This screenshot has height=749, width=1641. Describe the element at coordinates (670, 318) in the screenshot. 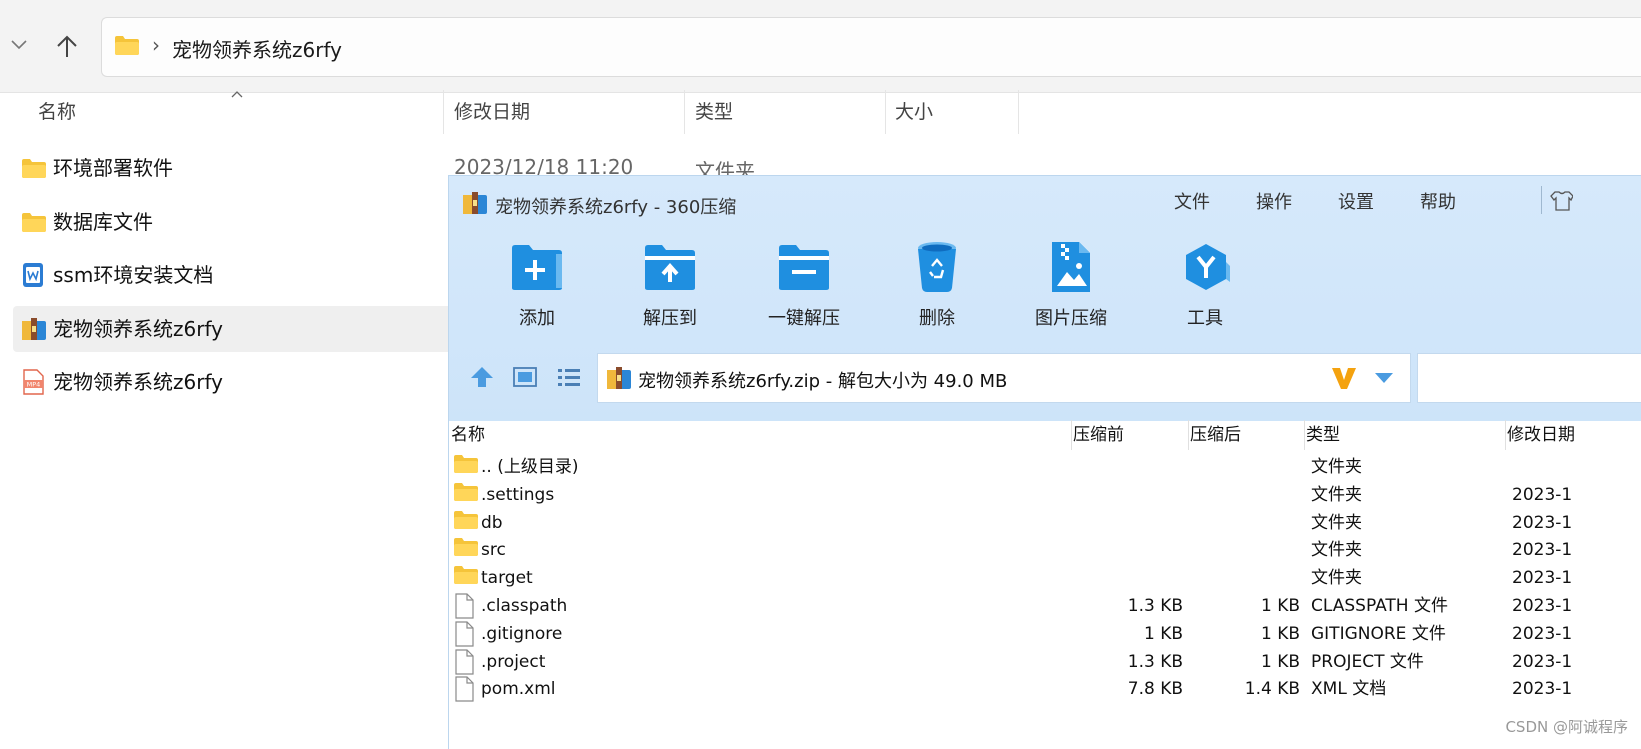

I see `tool-label: 解压到` at that location.